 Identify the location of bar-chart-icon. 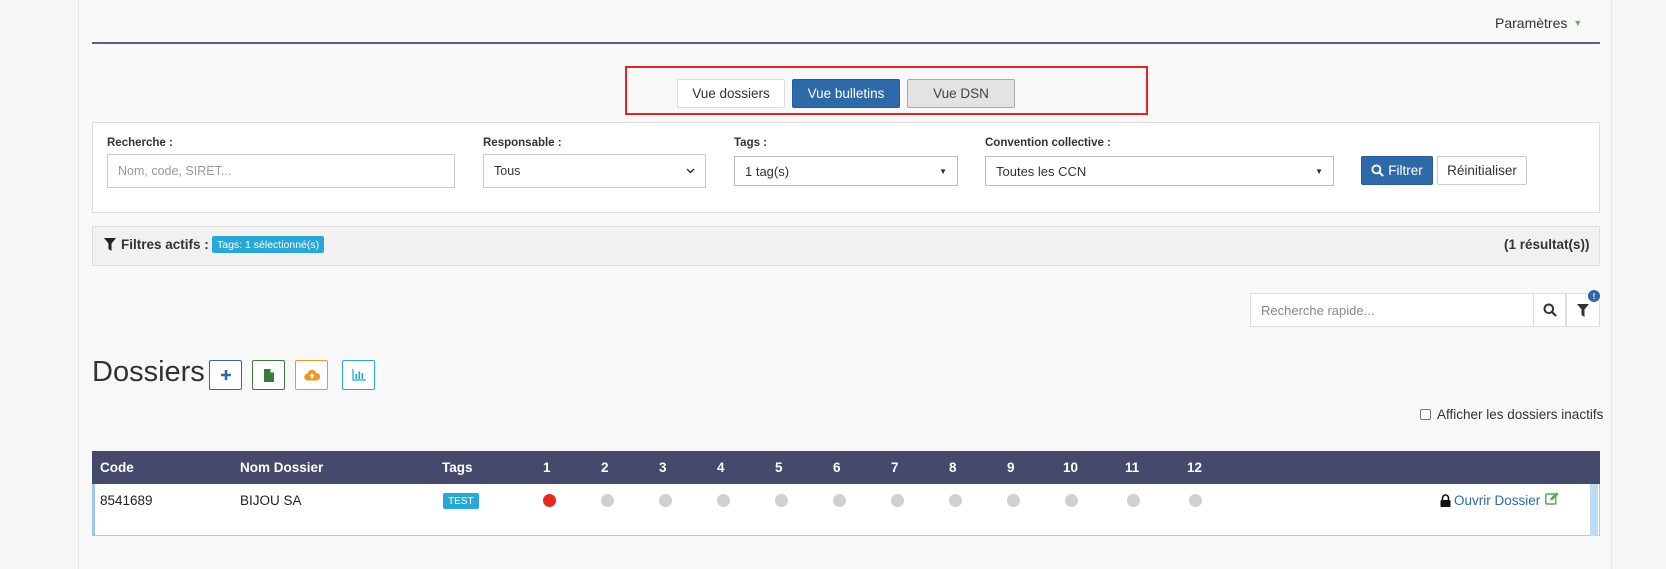
(358, 375).